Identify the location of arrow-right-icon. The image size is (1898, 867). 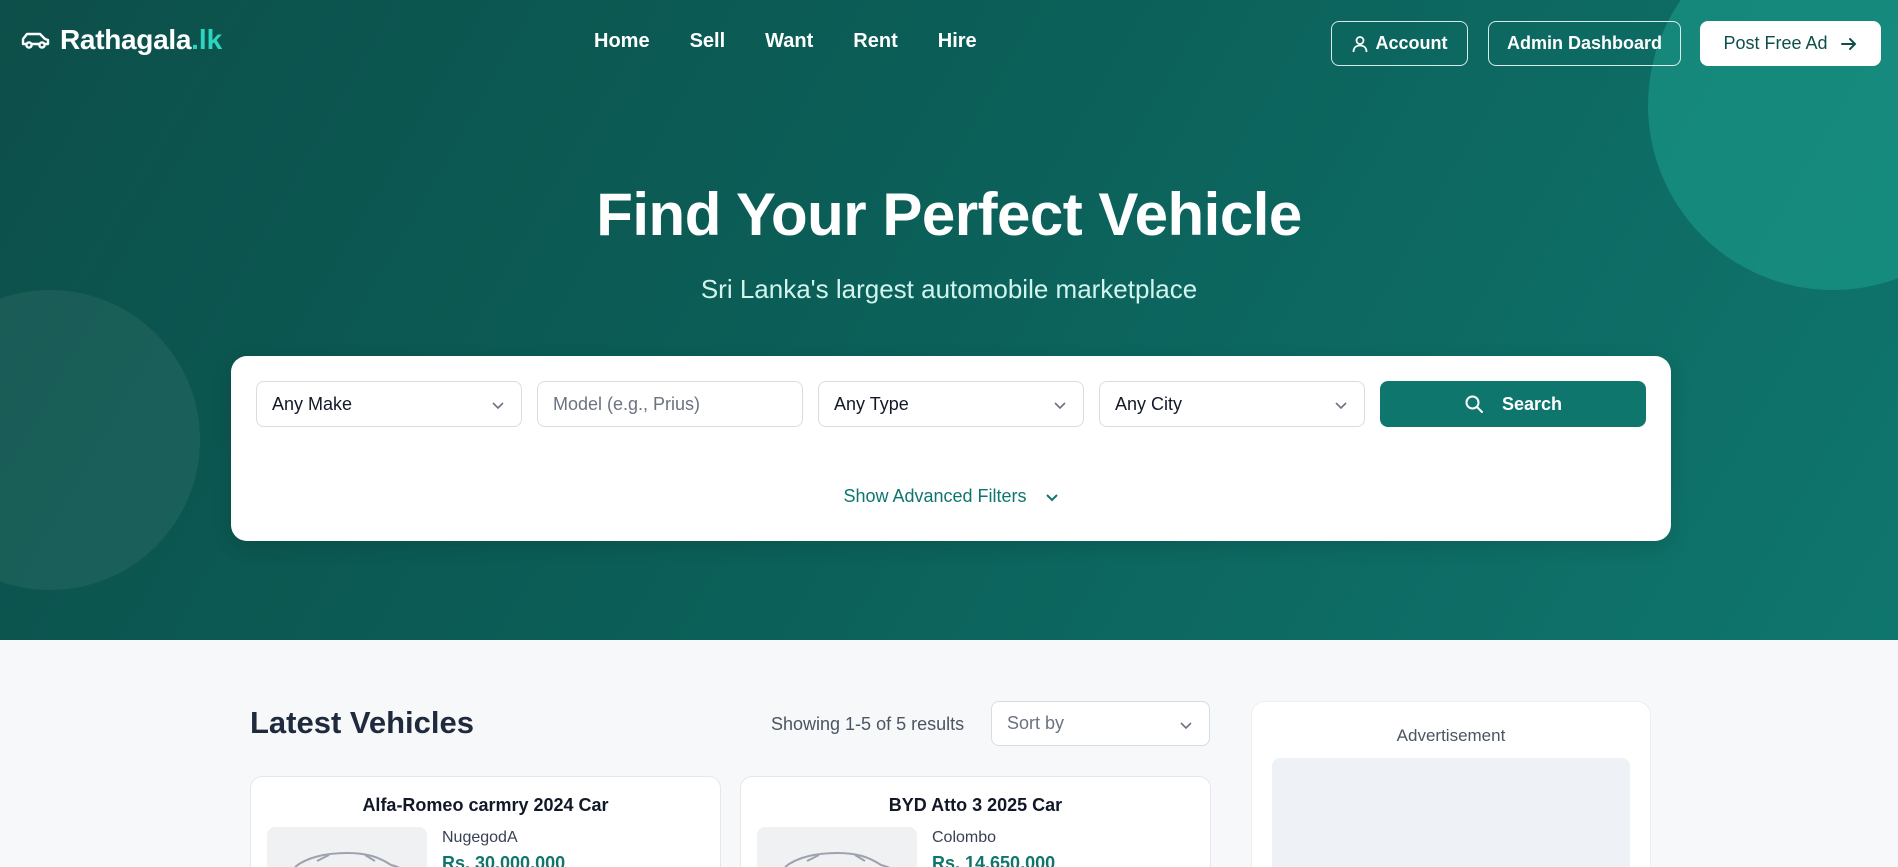
(1848, 43).